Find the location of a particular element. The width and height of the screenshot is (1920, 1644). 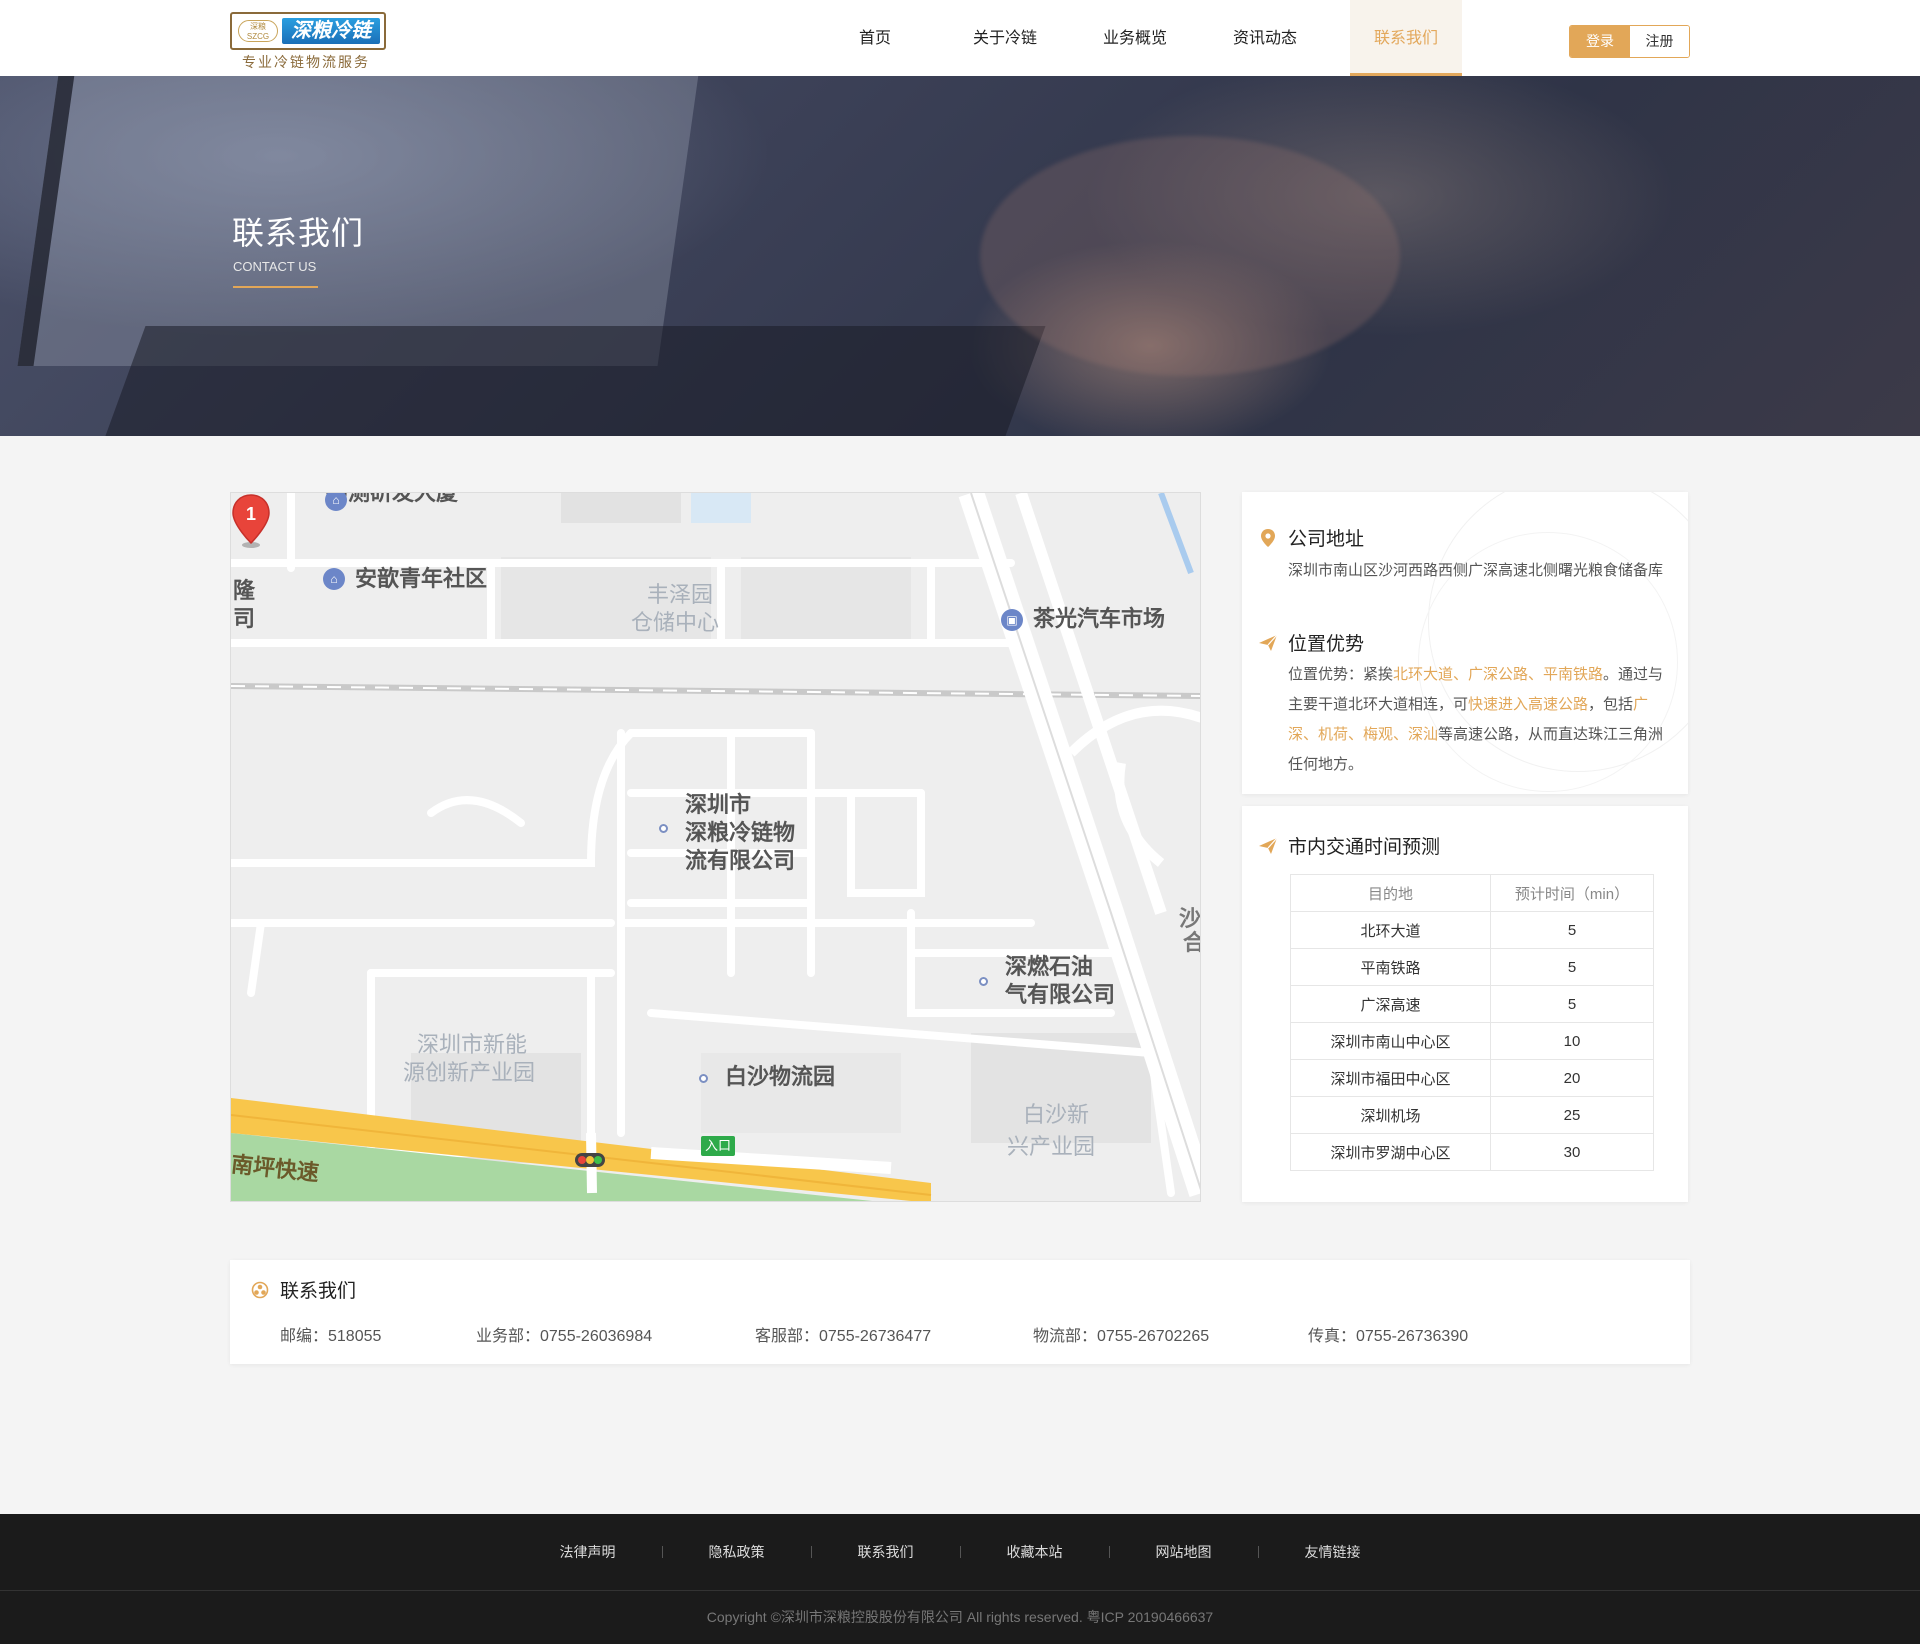

table-row: 深圳市罗湖中心区 30 is located at coordinates (1472, 1152).